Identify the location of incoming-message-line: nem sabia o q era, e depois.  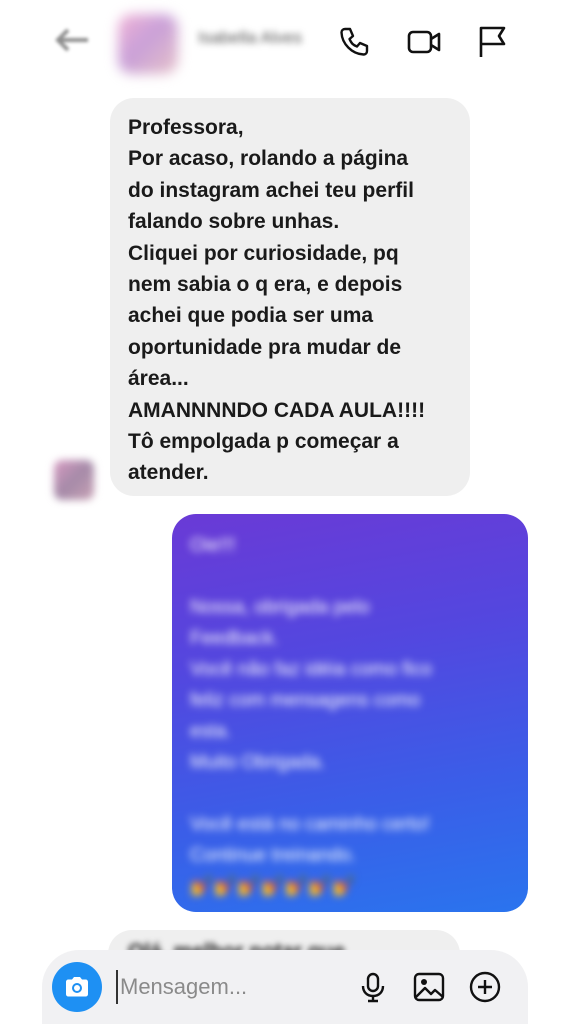
(265, 285).